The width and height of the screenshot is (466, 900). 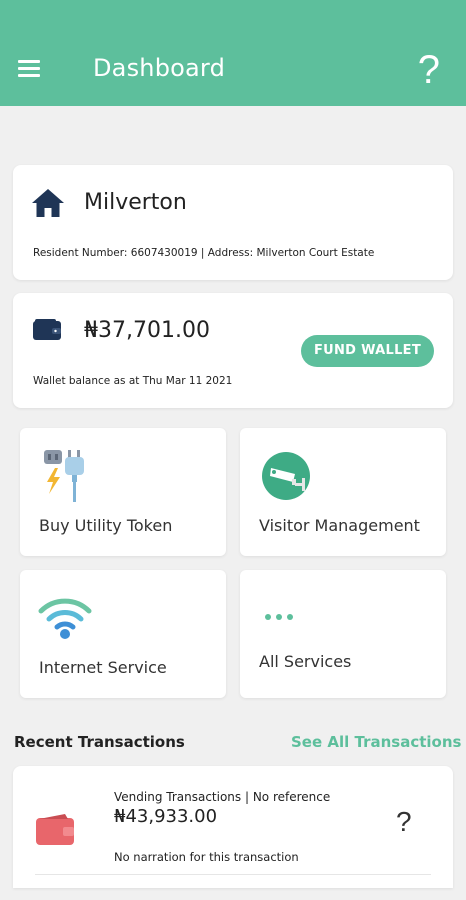 What do you see at coordinates (103, 667) in the screenshot?
I see `tile-label: Internet Service` at bounding box center [103, 667].